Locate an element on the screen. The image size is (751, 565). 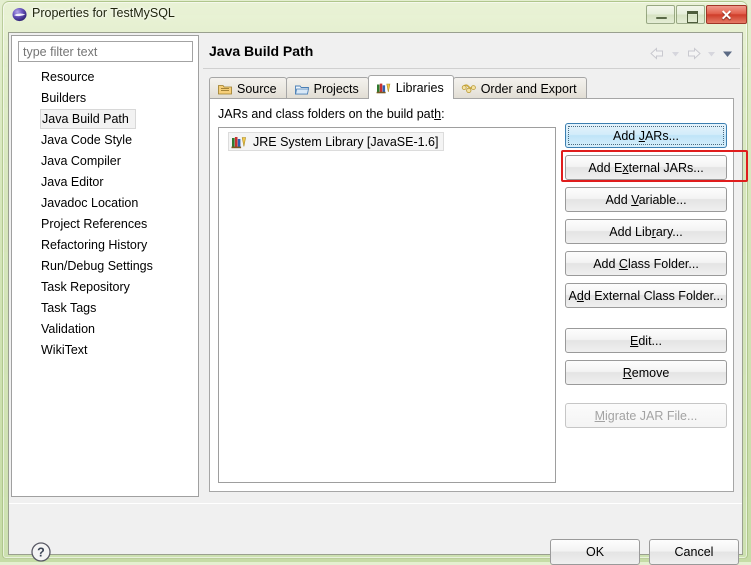
libraries-books-icon is located at coordinates (383, 88).